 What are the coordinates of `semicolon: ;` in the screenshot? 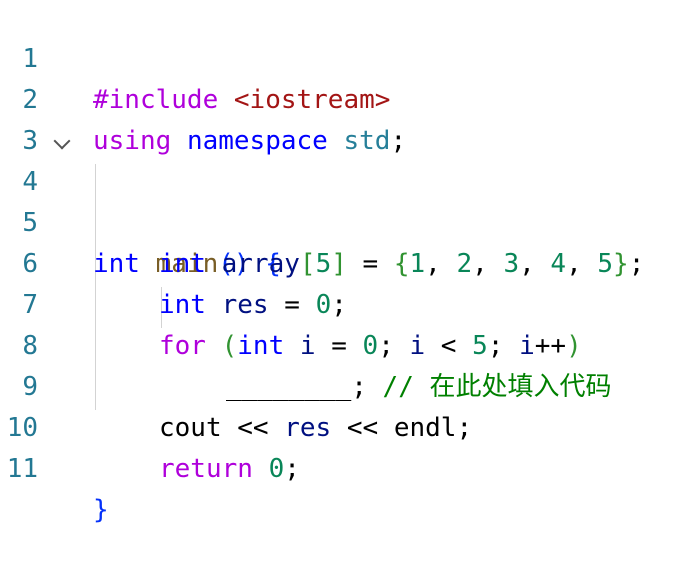 It's located at (292, 469).